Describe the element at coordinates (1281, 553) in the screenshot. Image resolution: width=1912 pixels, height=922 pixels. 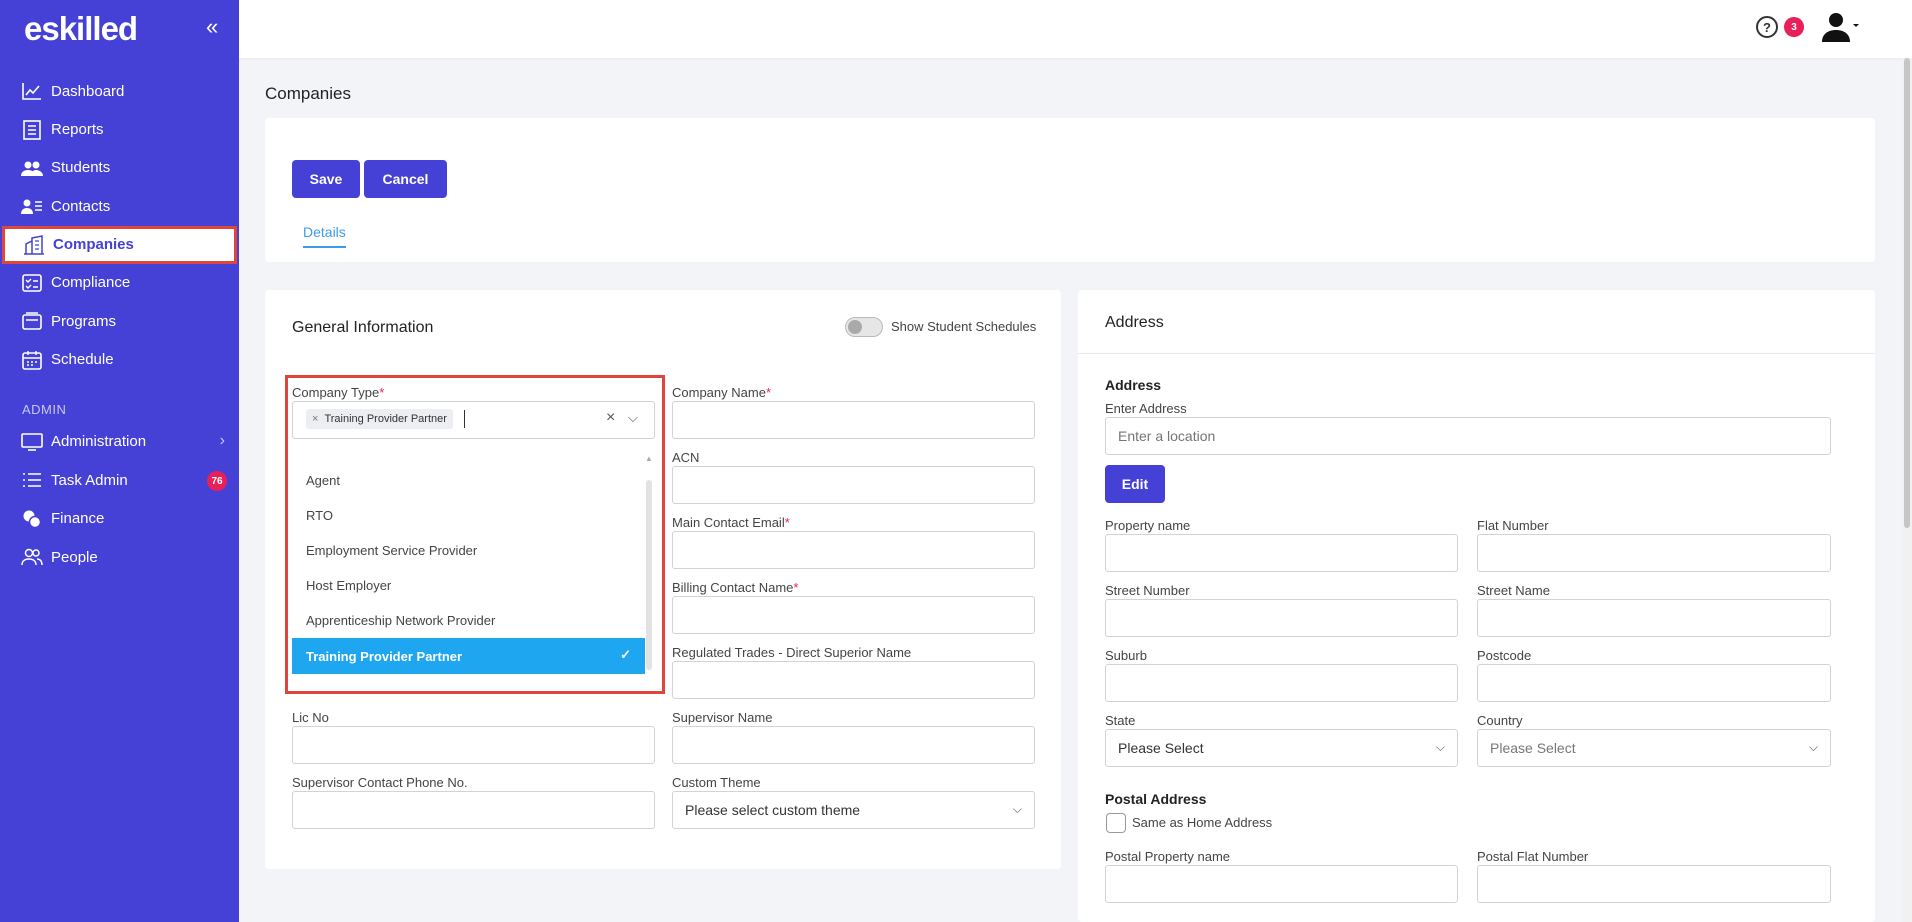
I see `property-name-input` at that location.